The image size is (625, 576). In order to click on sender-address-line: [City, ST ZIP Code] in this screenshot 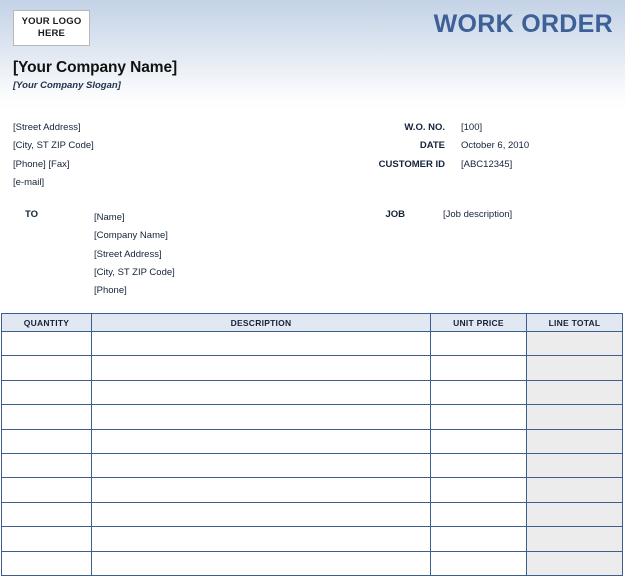, I will do `click(53, 146)`.